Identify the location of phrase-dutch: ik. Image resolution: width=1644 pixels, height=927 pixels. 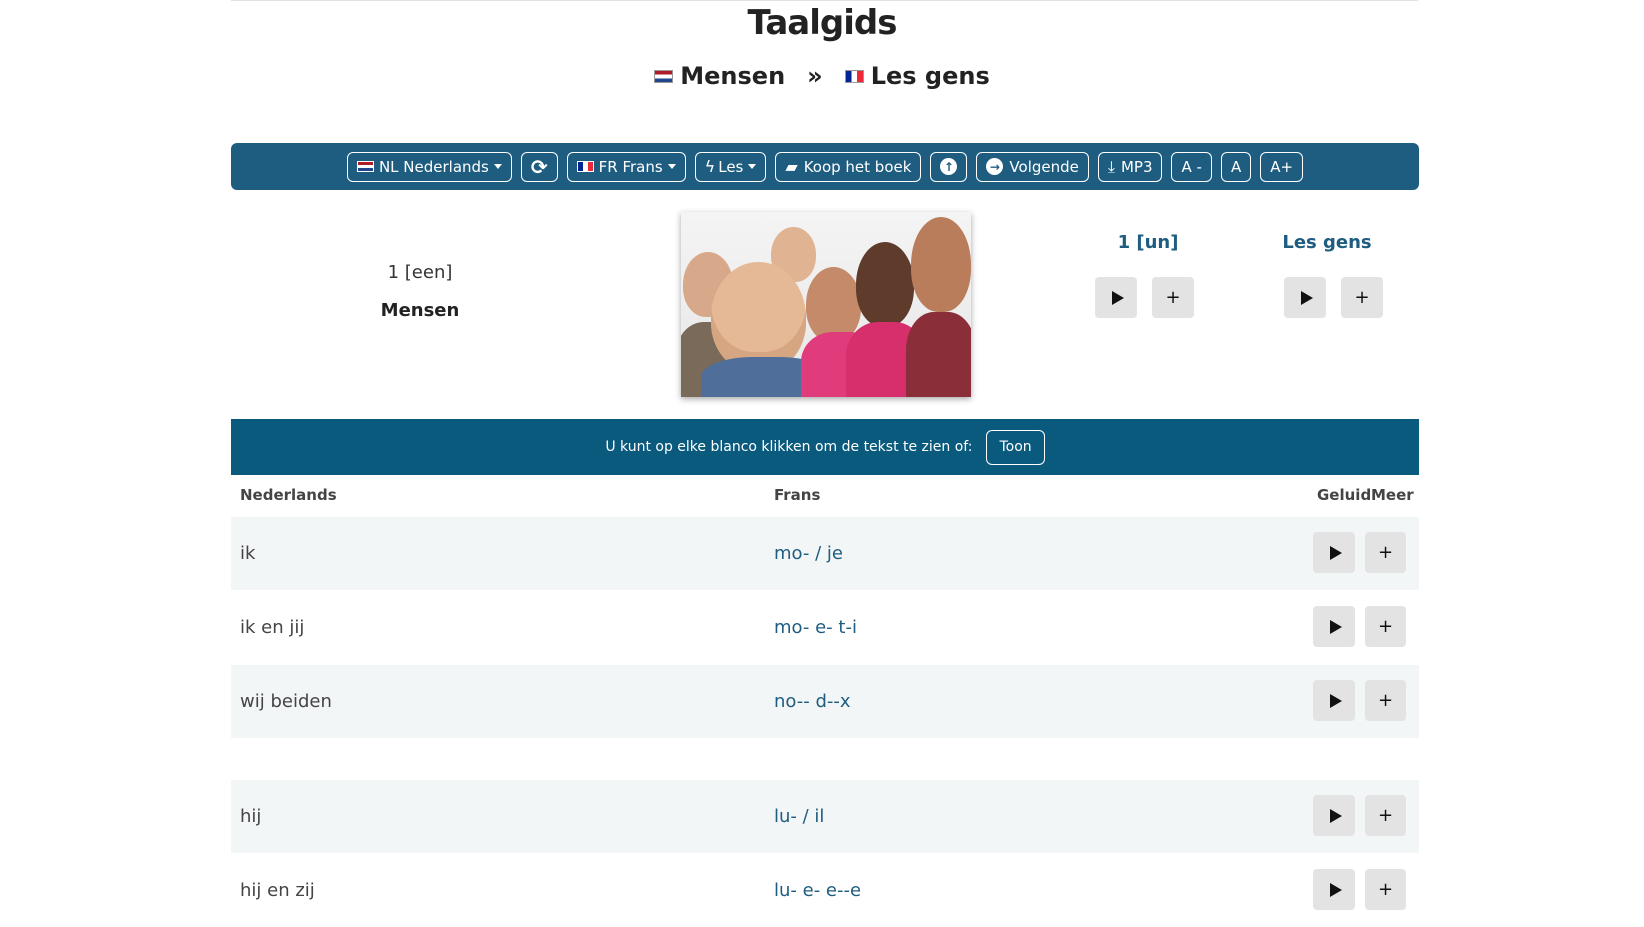
(248, 553).